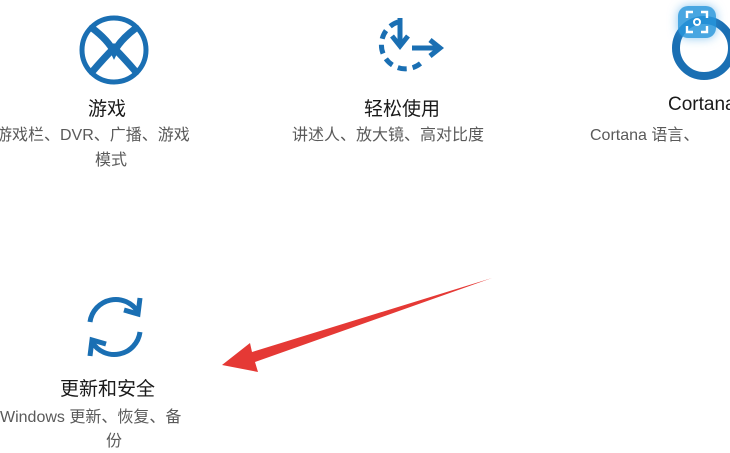  What do you see at coordinates (405, 85) in the screenshot?
I see `tile-ease-of-access: 轻松使用 讲述人、放大镜、高对比度` at bounding box center [405, 85].